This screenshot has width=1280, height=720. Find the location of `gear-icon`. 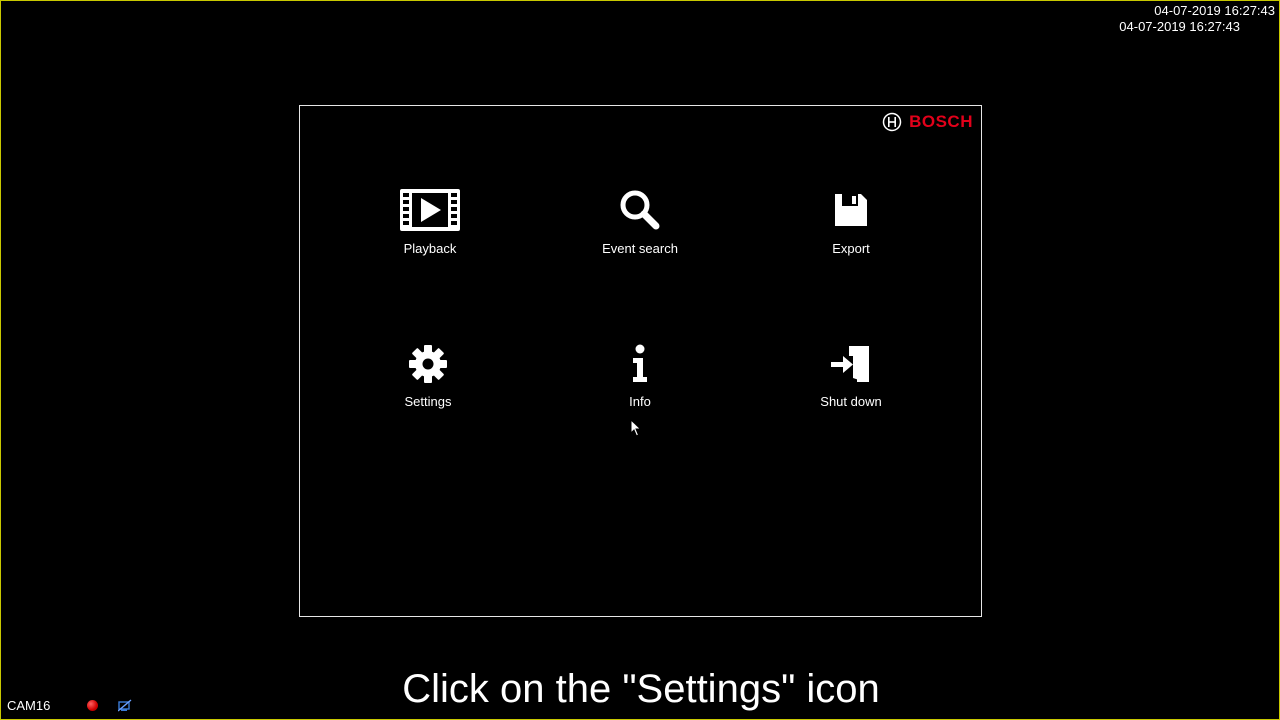

gear-icon is located at coordinates (428, 364).